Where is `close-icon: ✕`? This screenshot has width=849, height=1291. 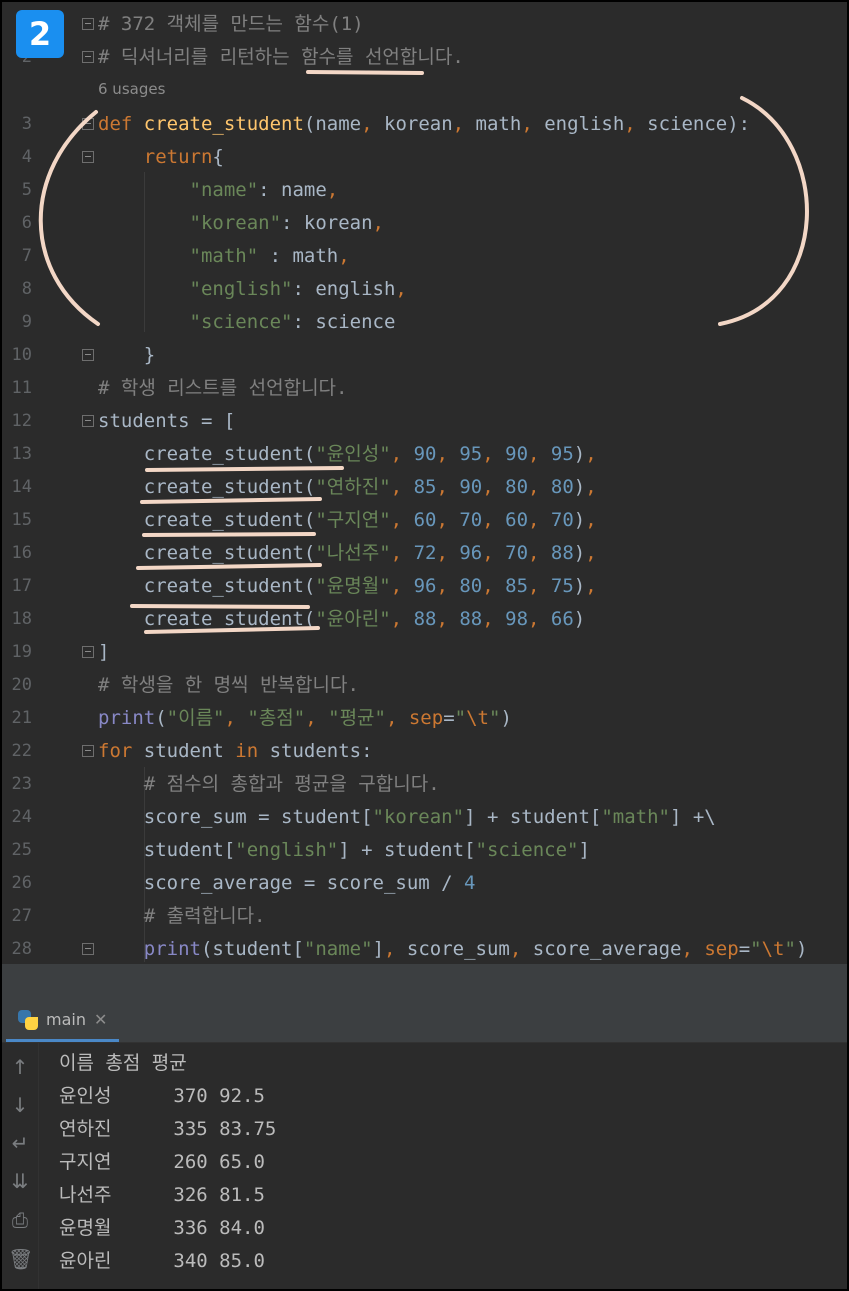 close-icon: ✕ is located at coordinates (100, 1019).